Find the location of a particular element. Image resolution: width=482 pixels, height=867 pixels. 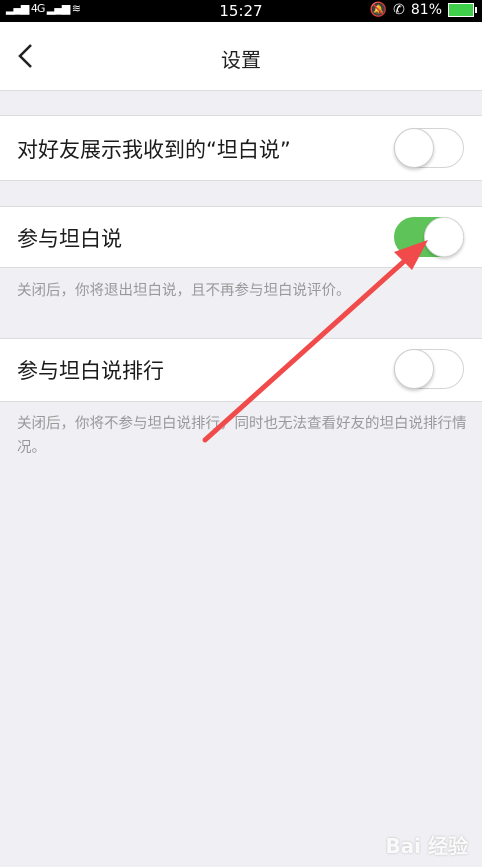

status-bar: ▂▄▆ 4G ▂▄▆ ≋ 15:27 🔕 ✆ 81% is located at coordinates (241, 11).